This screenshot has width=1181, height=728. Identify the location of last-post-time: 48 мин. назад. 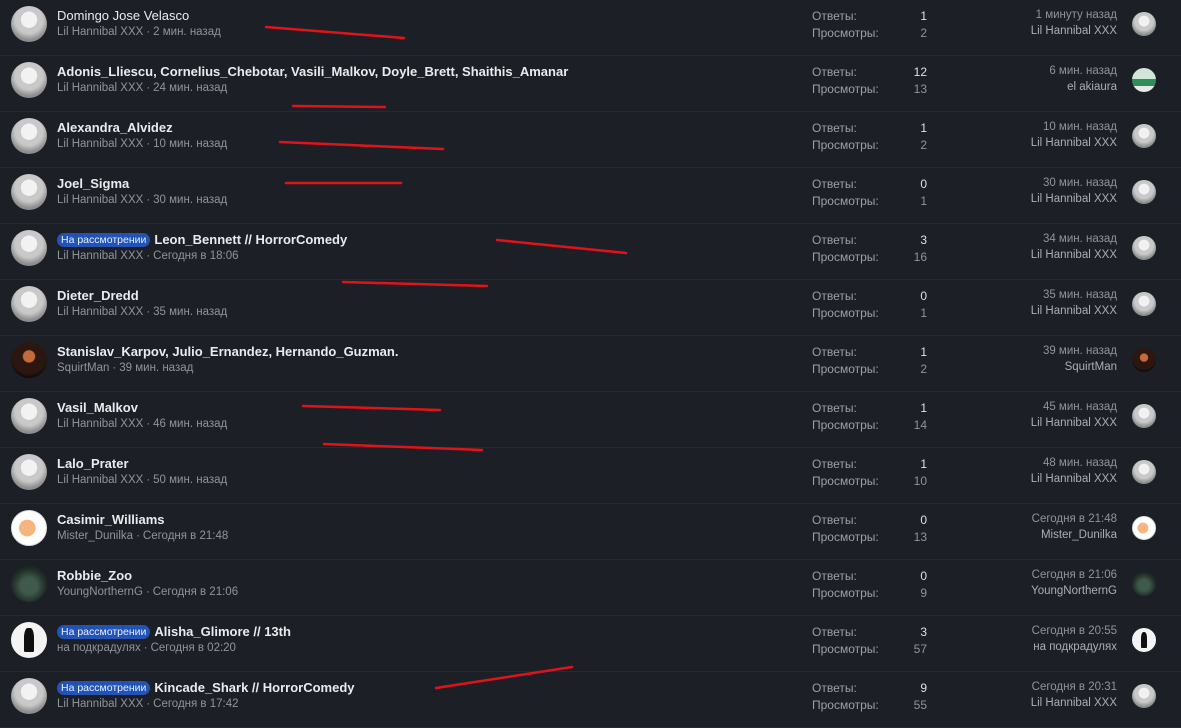
(1080, 463).